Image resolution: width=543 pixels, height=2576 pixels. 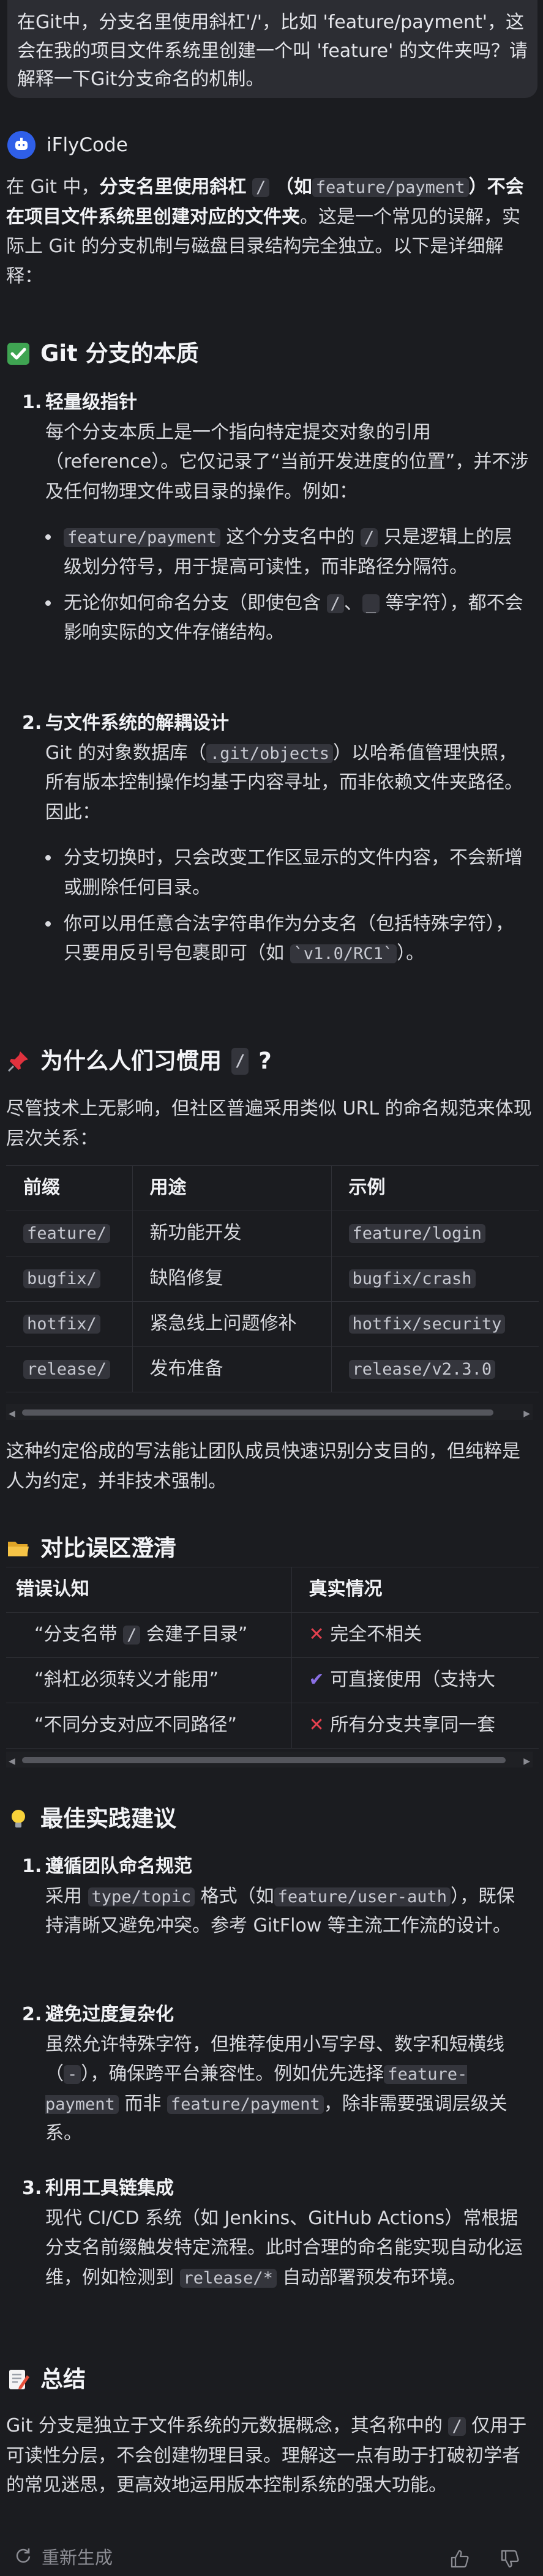 I want to click on table-cell: 新功能开发, so click(x=231, y=1233).